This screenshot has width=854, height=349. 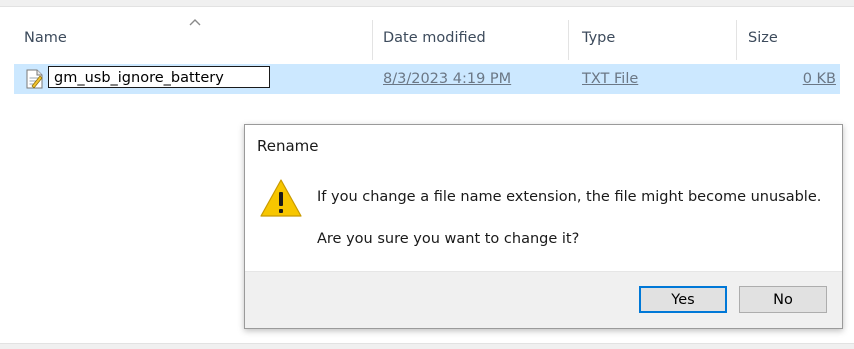 I want to click on column-header-date-modified: Date modified, so click(x=434, y=38).